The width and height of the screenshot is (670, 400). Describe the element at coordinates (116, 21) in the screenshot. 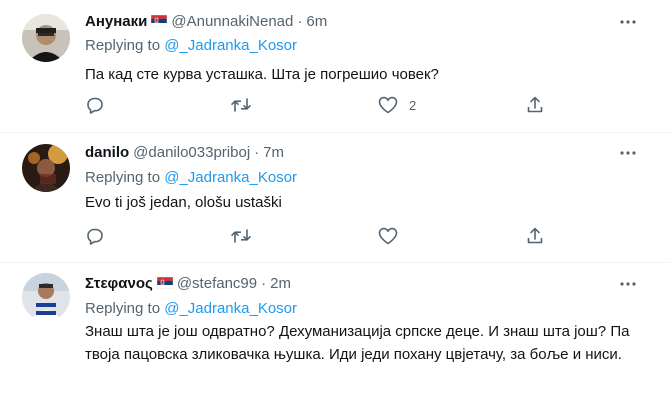

I see `display-name: Анунаки` at that location.